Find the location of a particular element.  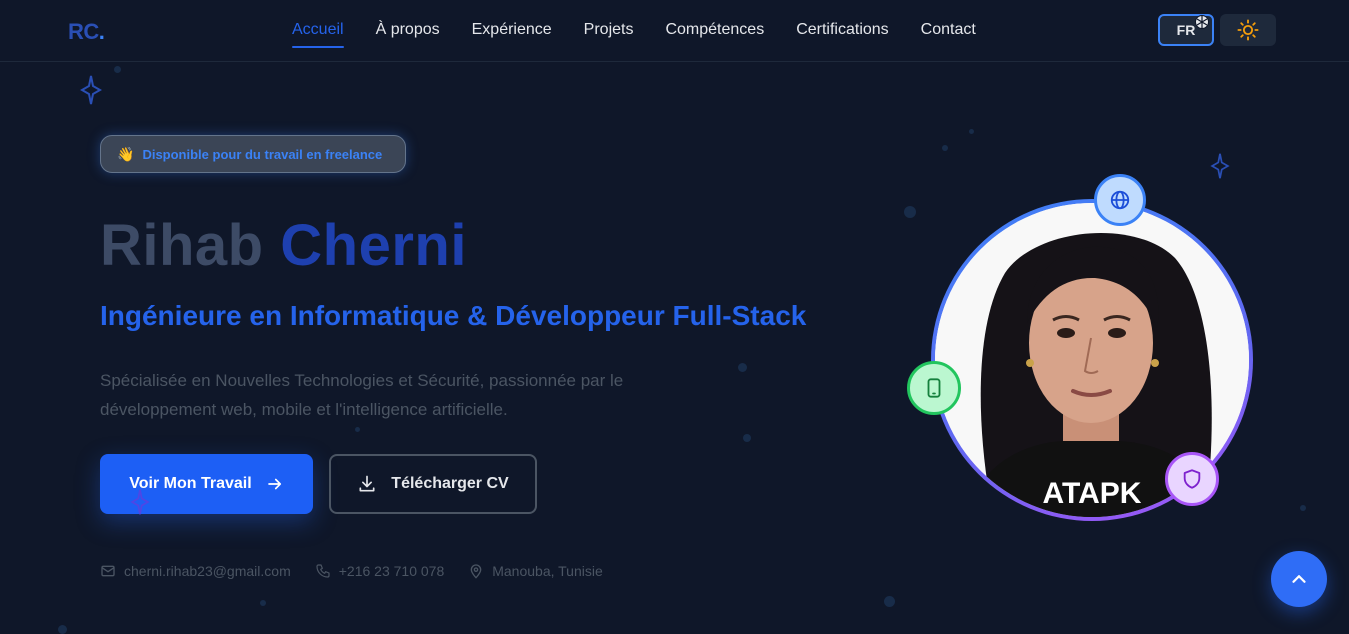

smartphone-icon is located at coordinates (934, 388).